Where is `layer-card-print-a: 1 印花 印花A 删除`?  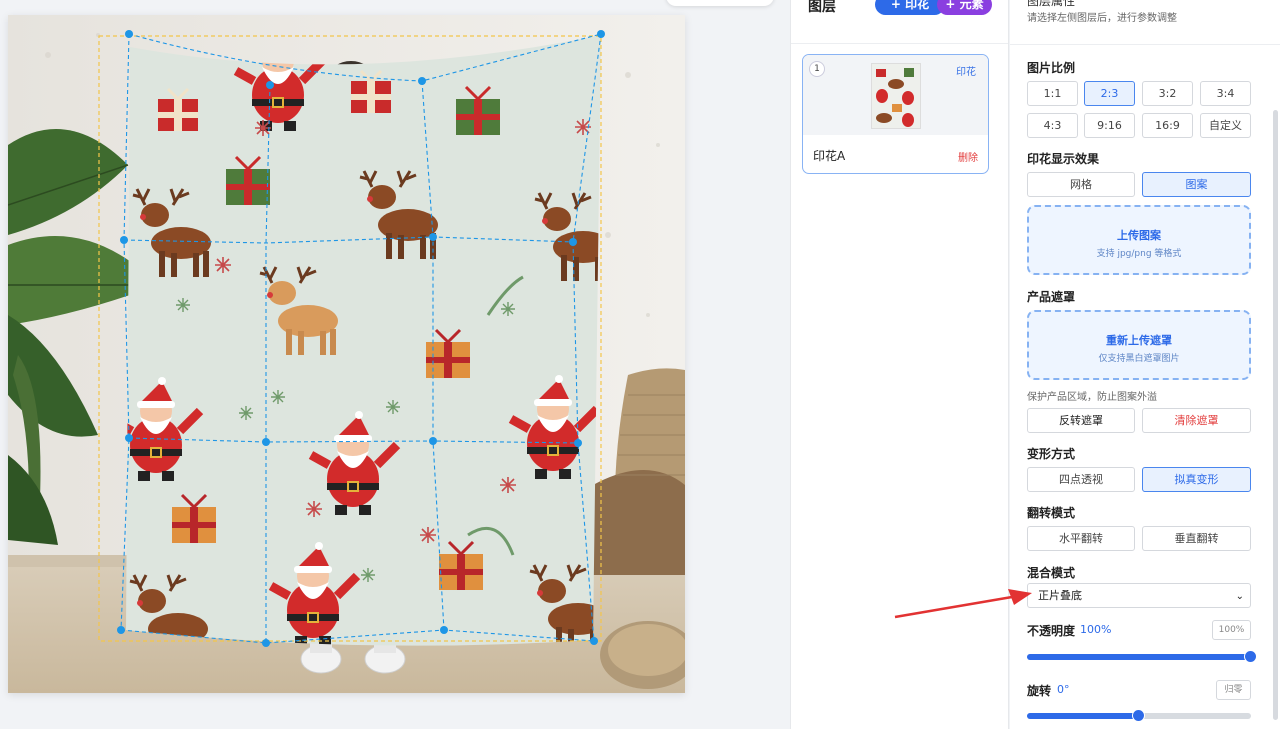
layer-card-print-a: 1 印花 印花A 删除 is located at coordinates (895, 114).